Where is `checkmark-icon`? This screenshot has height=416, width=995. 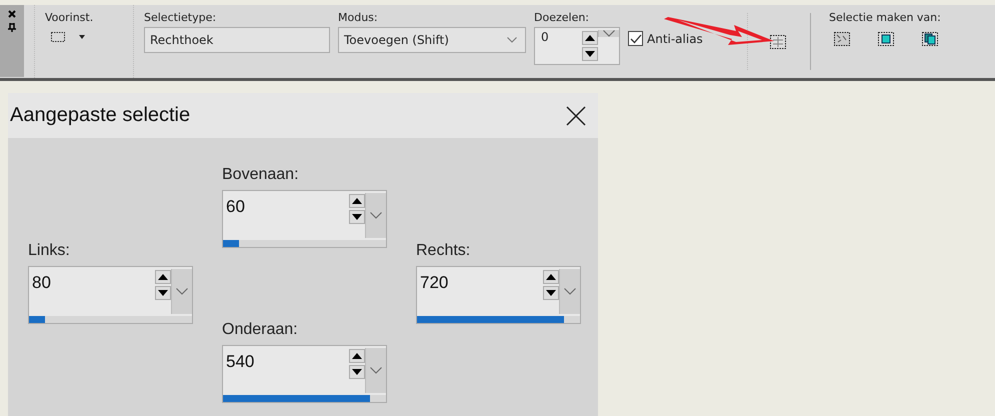
checkmark-icon is located at coordinates (636, 39).